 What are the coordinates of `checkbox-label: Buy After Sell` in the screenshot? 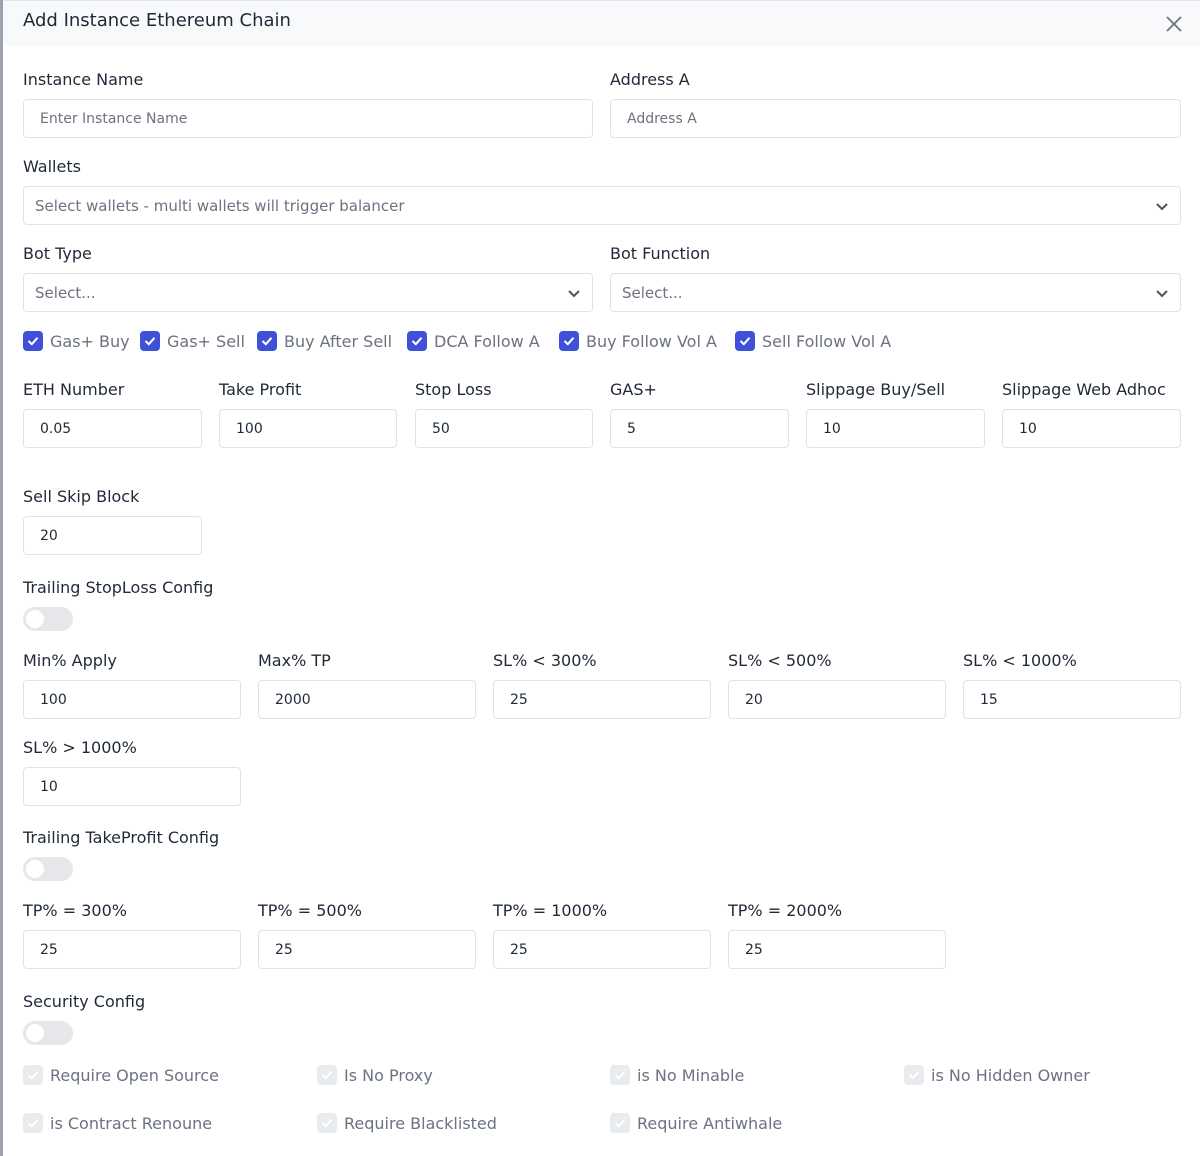 It's located at (338, 341).